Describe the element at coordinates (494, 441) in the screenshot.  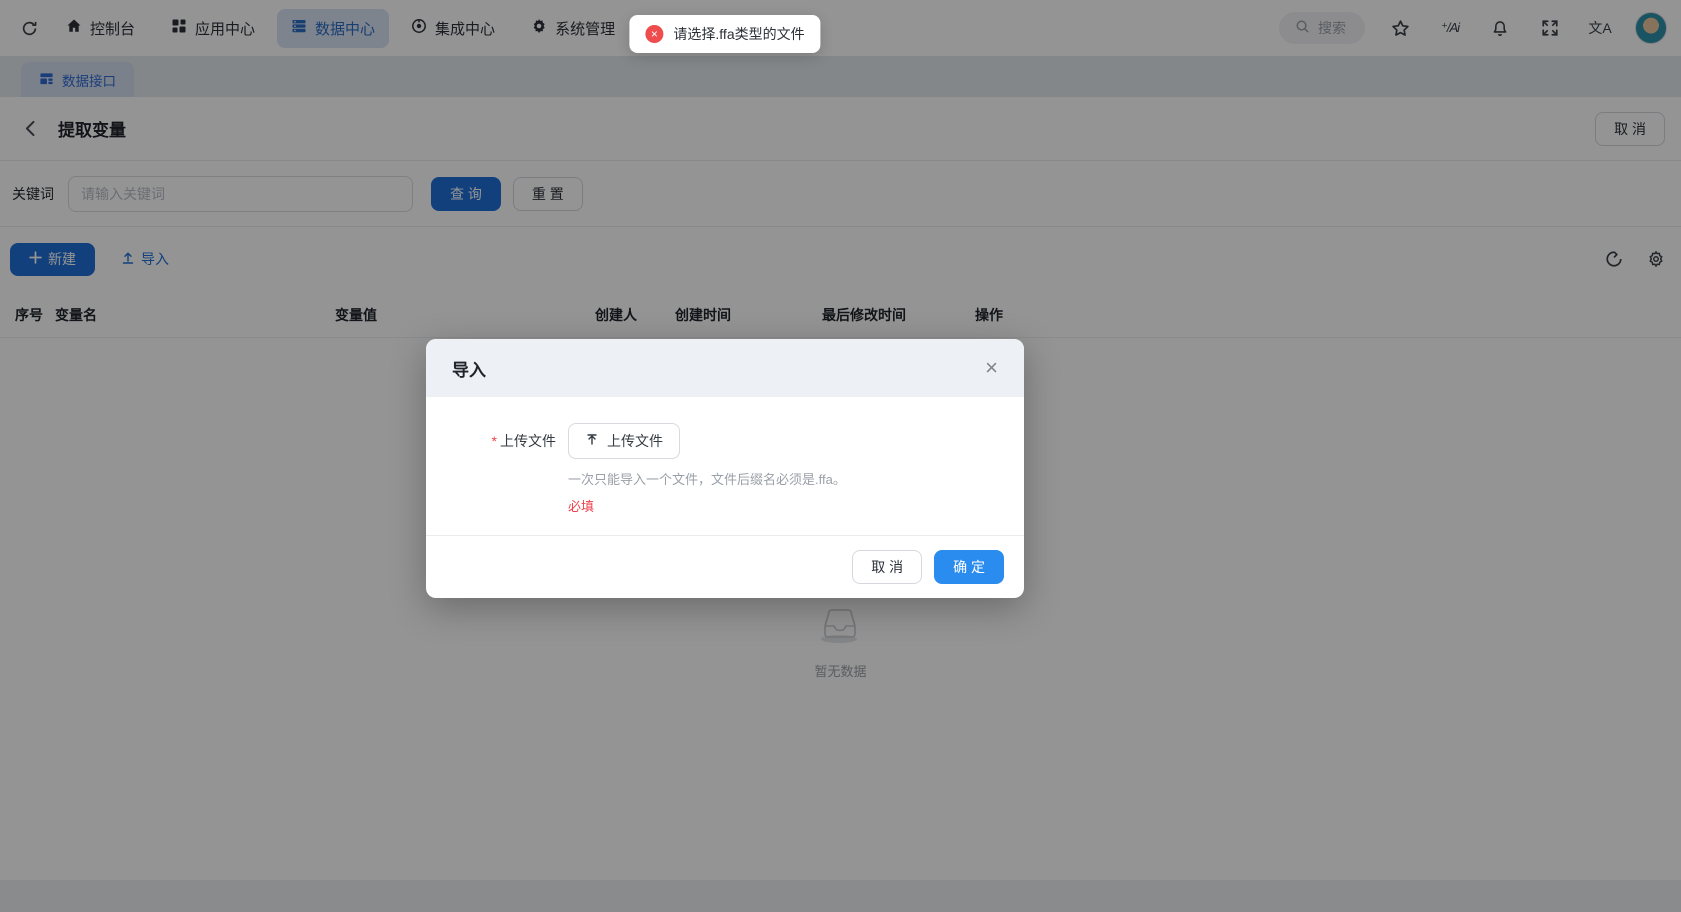
I see `required-asterisk: *` at that location.